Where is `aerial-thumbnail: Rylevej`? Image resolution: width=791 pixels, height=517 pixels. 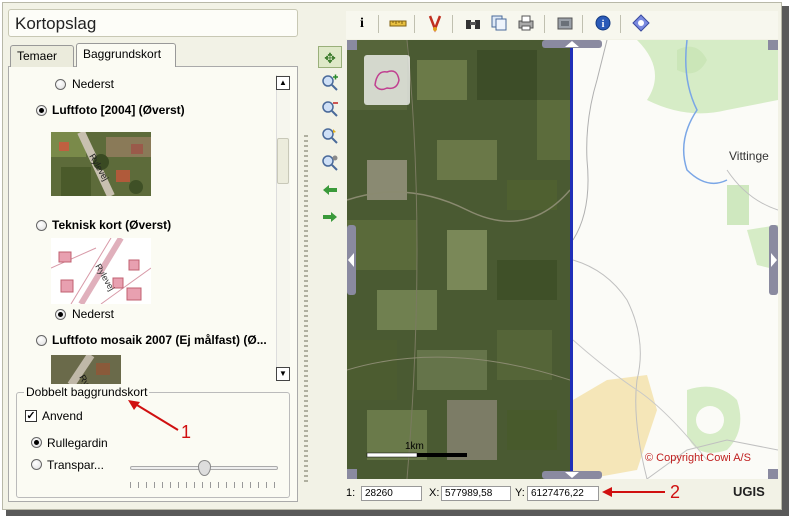
aerial-thumbnail: Rylevej is located at coordinates (101, 164).